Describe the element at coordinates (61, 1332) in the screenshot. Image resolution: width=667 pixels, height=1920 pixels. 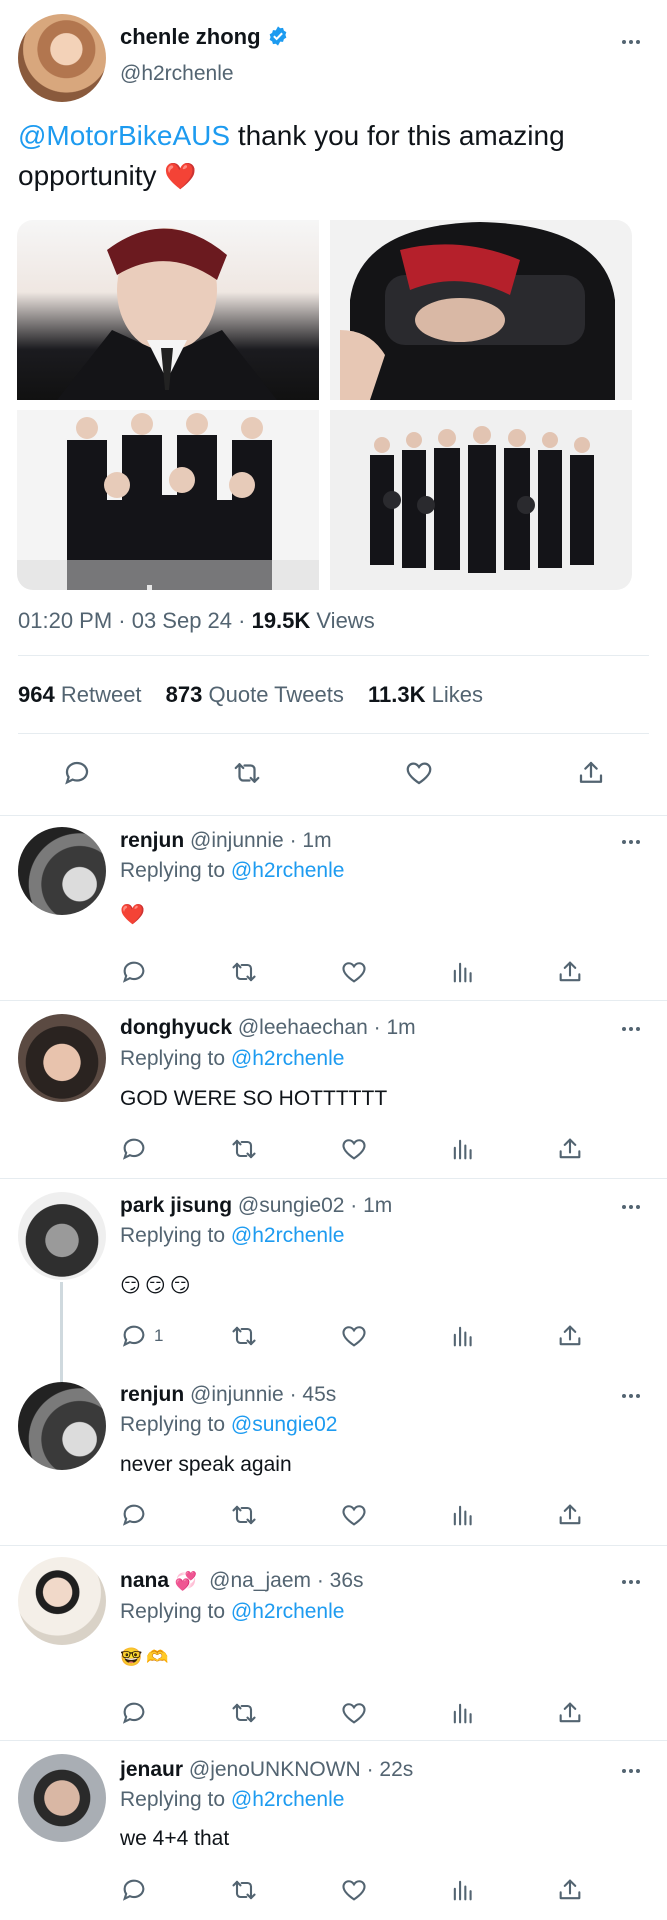
I see `thread-line` at that location.